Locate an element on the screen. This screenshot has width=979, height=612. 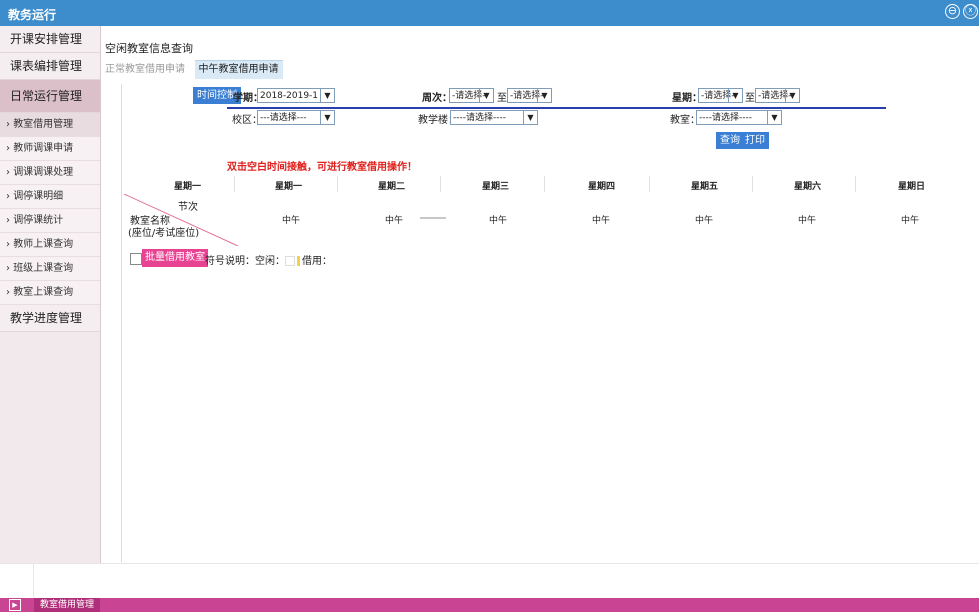
sidebar-item-daily-operation: 日常运行管理 is located at coordinates (50, 96).